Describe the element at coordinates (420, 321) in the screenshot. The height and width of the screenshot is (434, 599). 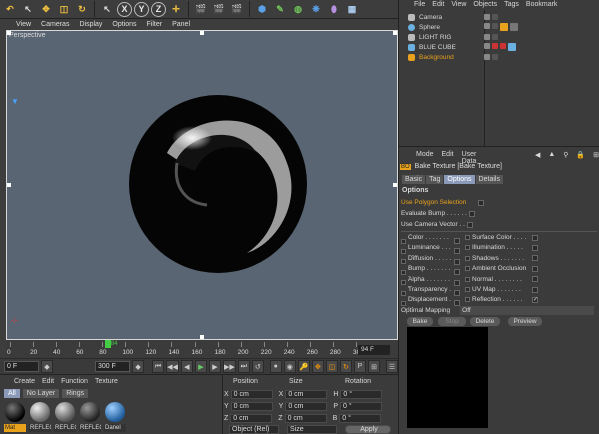
I see `bake-button: Bake` at that location.